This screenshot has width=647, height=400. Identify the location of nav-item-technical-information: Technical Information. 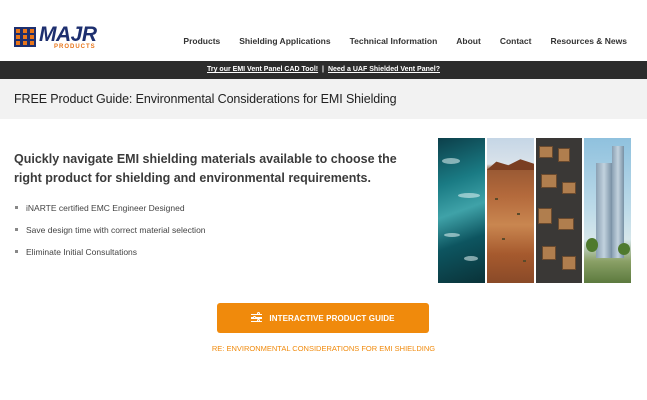
(394, 41).